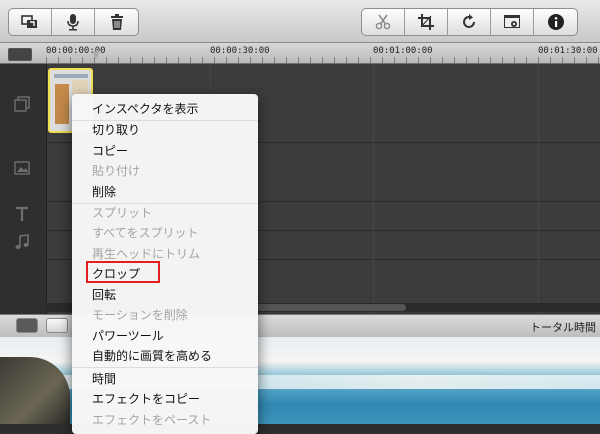 Image resolution: width=600 pixels, height=434 pixels. What do you see at coordinates (23, 189) in the screenshot?
I see `track-icons-column` at bounding box center [23, 189].